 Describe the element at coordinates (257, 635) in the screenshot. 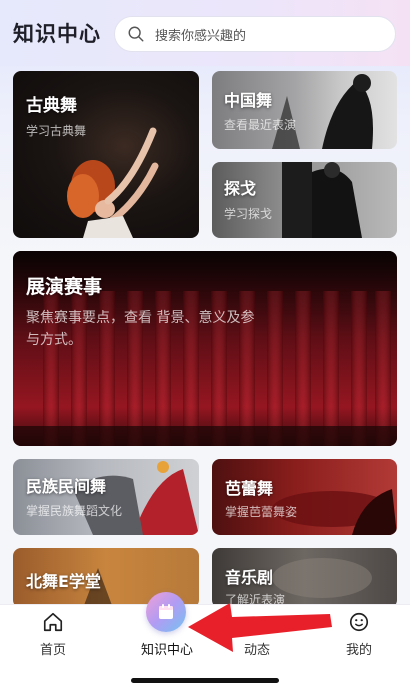

I see `tab-feed: 动态` at that location.